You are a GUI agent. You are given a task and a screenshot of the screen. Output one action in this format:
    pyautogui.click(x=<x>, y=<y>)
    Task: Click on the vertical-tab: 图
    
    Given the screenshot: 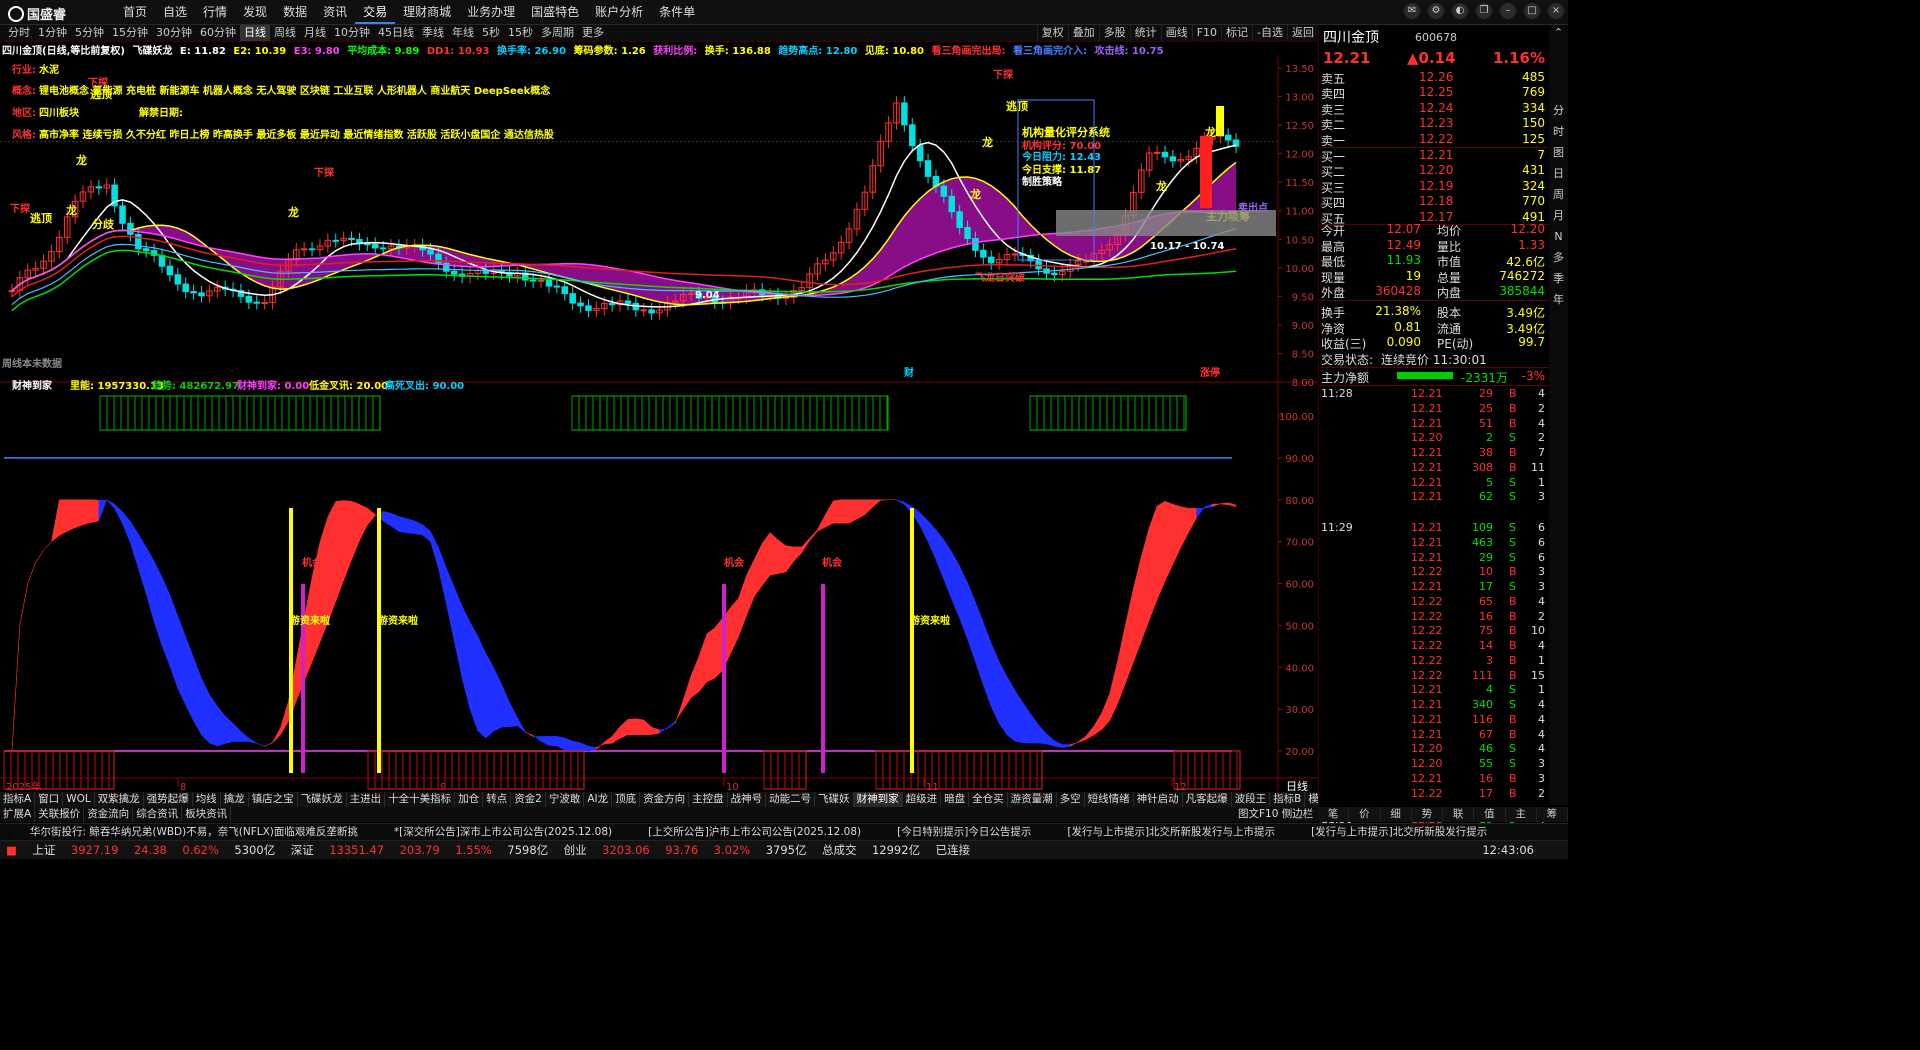 What is the action you would take?
    pyautogui.click(x=1558, y=152)
    